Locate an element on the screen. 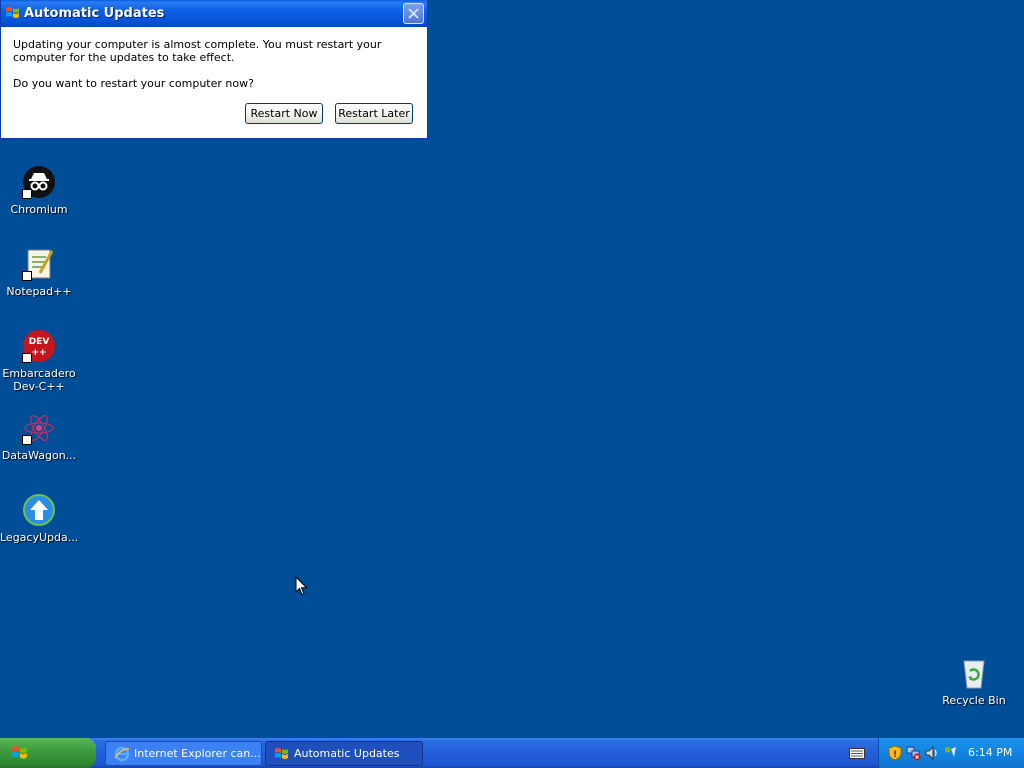 The height and width of the screenshot is (768, 1024). desktop-icon-notepadpp: Notepad++ is located at coordinates (39, 272).